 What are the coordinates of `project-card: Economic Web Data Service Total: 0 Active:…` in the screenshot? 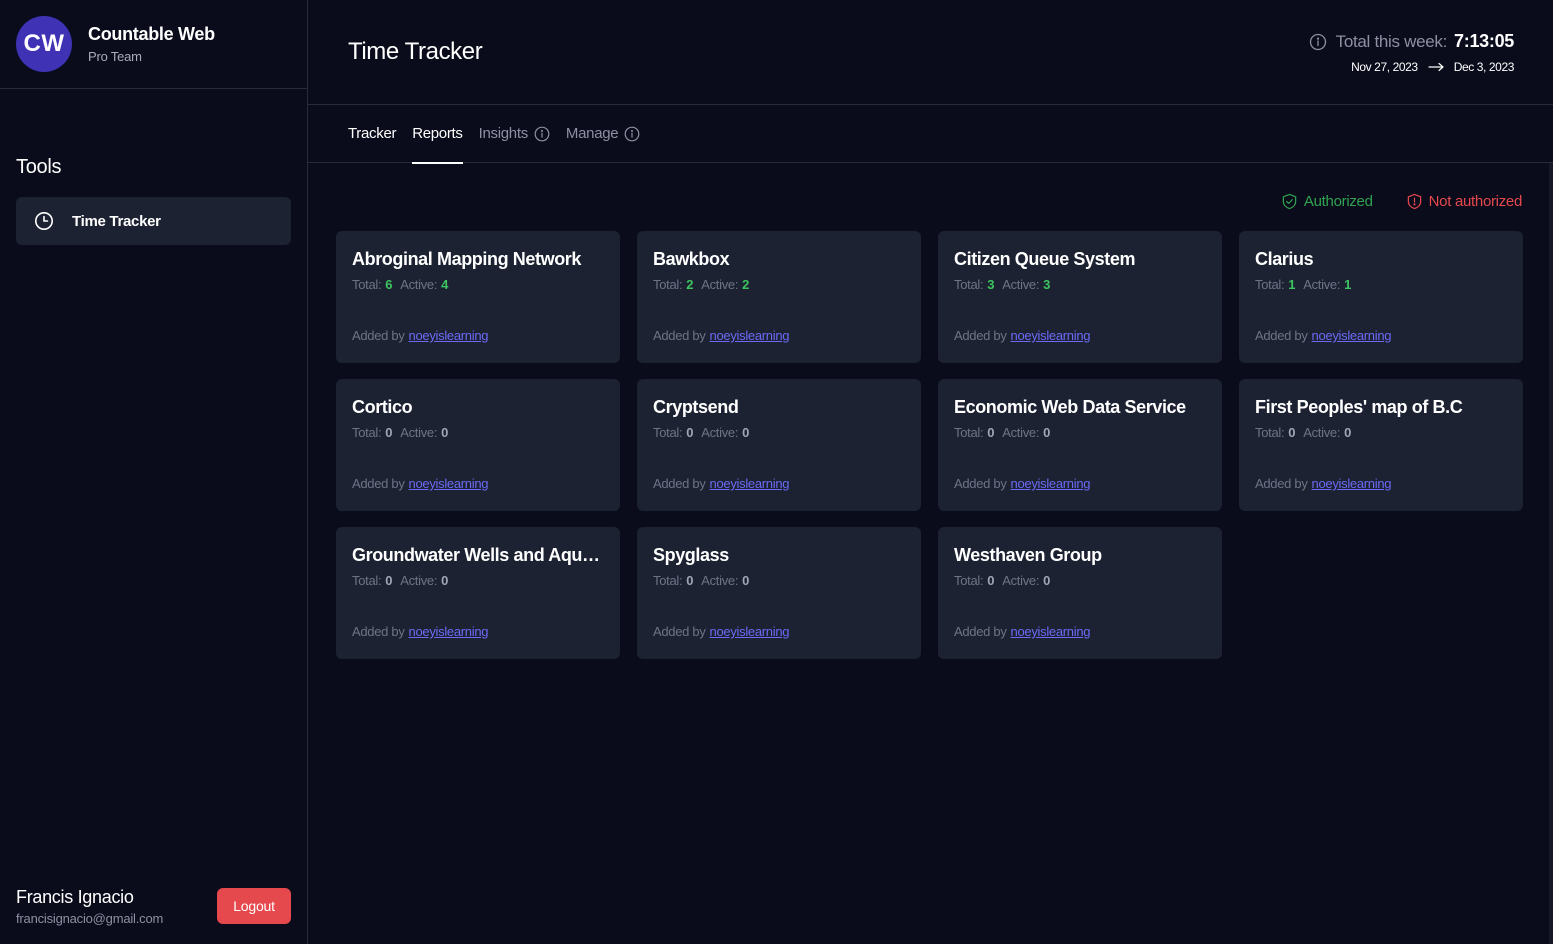 It's located at (1080, 445).